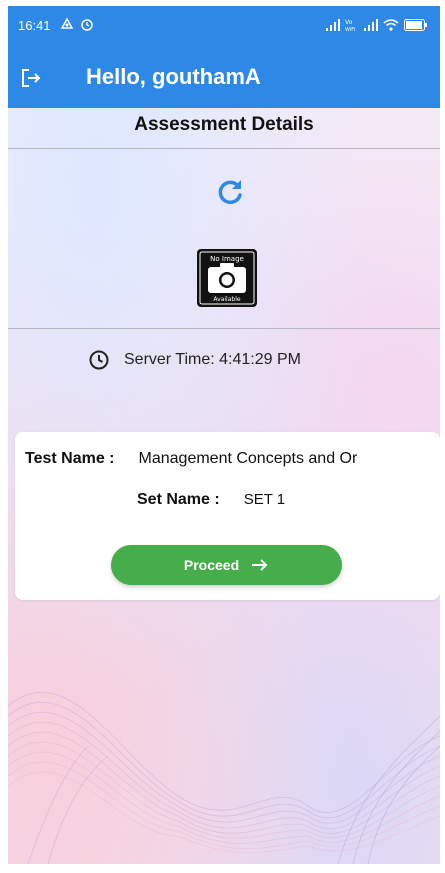  Describe the element at coordinates (230, 192) in the screenshot. I see `refresh-icon` at that location.